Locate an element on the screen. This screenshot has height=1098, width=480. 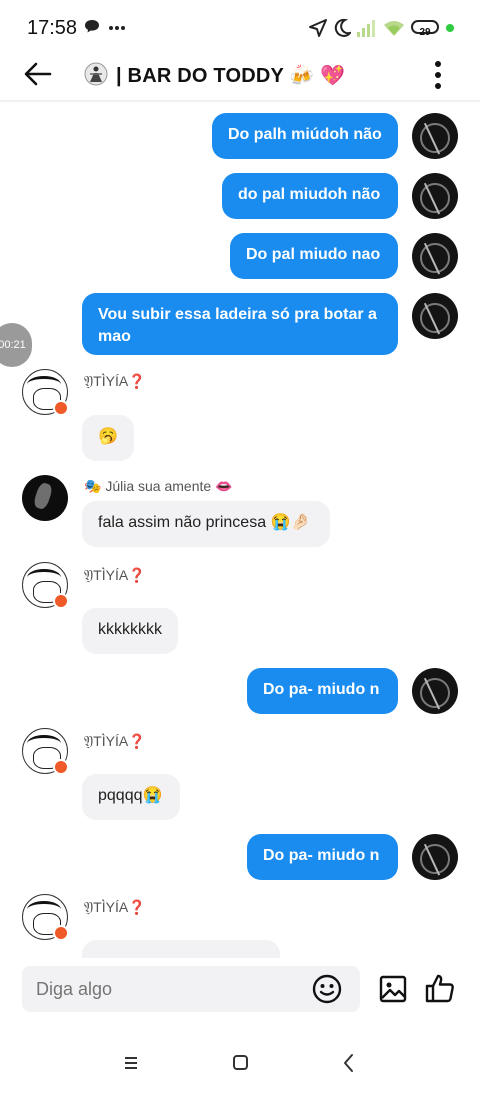
battery-icon: 29 is located at coordinates (425, 29).